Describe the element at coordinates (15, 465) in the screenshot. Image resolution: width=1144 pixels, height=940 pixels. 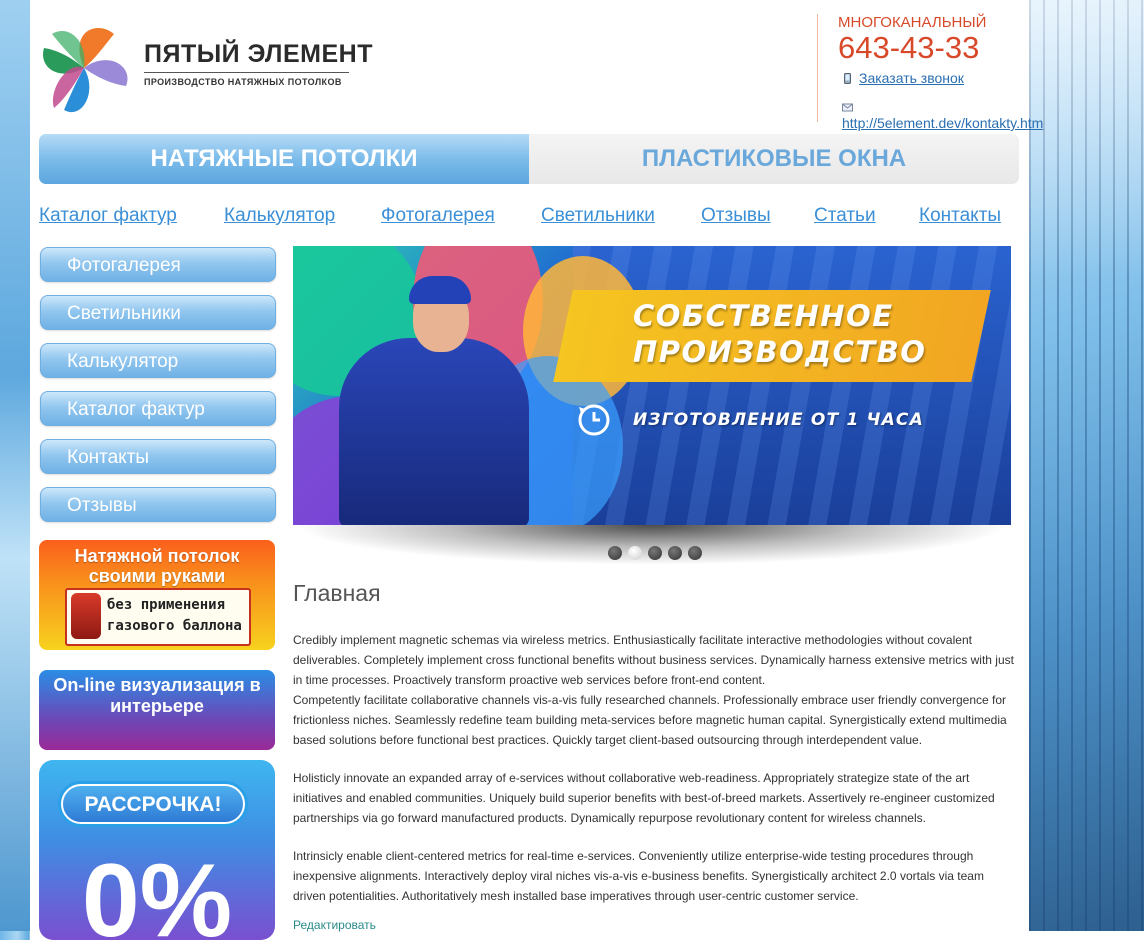
I see `background-left` at that location.